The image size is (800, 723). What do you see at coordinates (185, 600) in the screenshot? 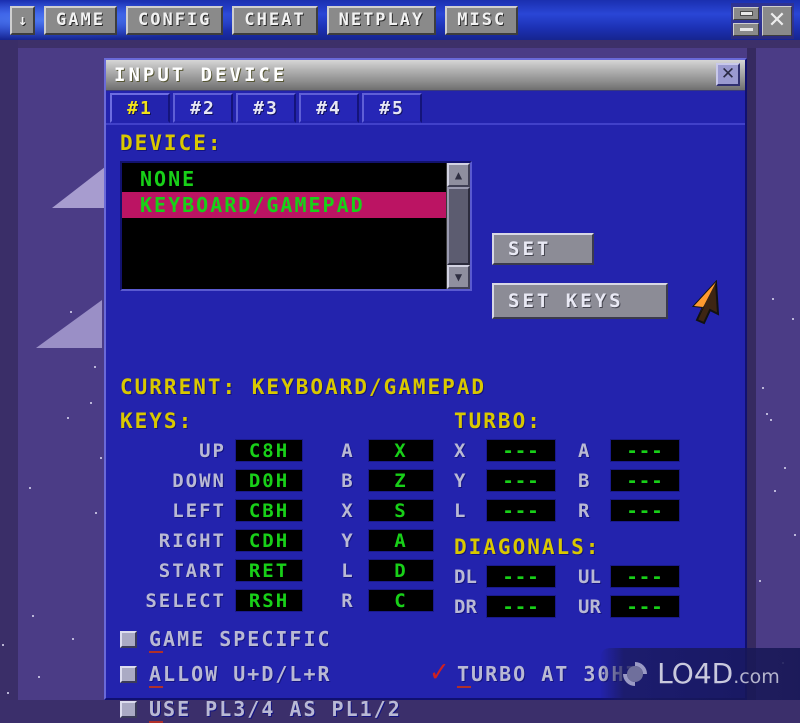
I see `key-label: SELECT` at bounding box center [185, 600].